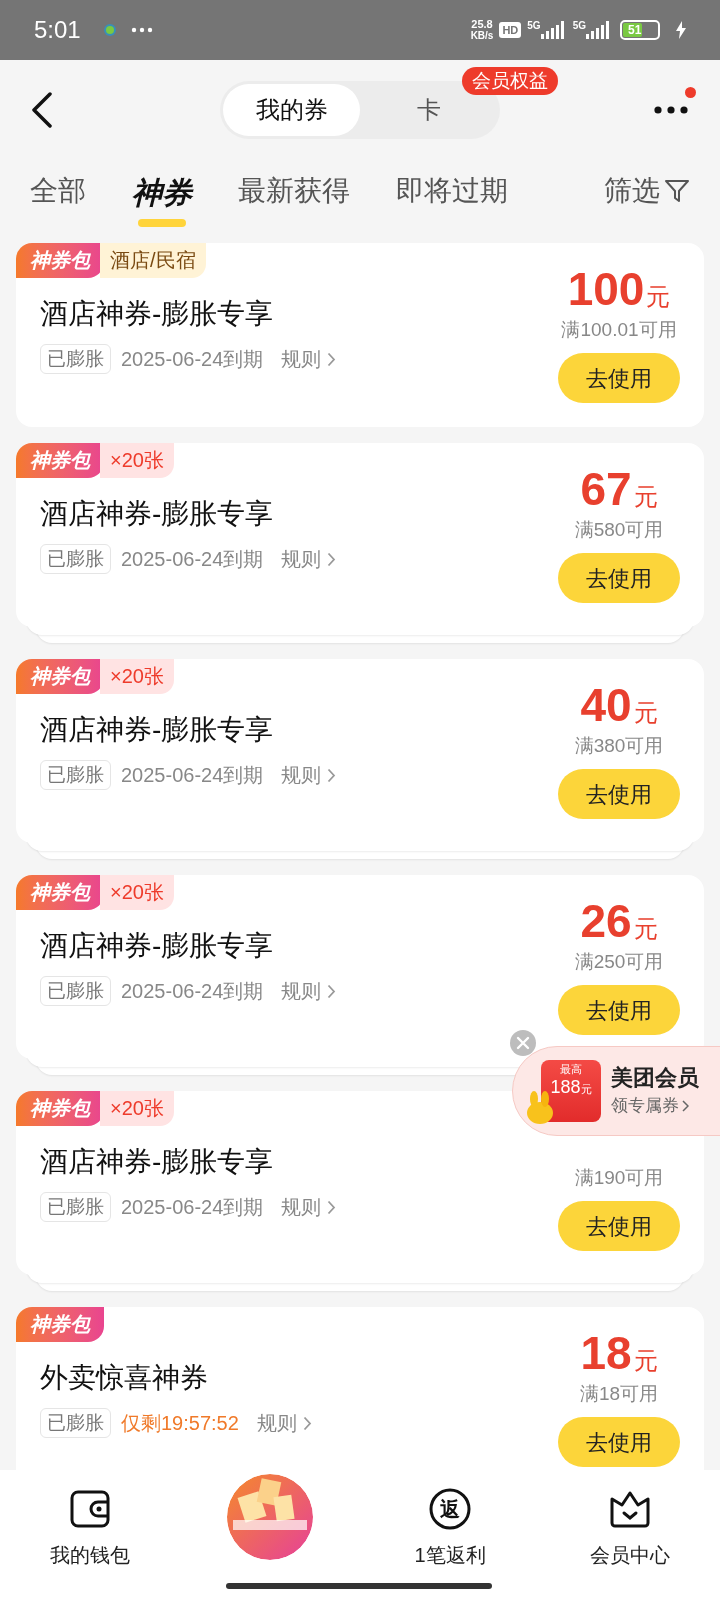  What do you see at coordinates (619, 746) in the screenshot?
I see `usage-condition: 满380可用` at bounding box center [619, 746].